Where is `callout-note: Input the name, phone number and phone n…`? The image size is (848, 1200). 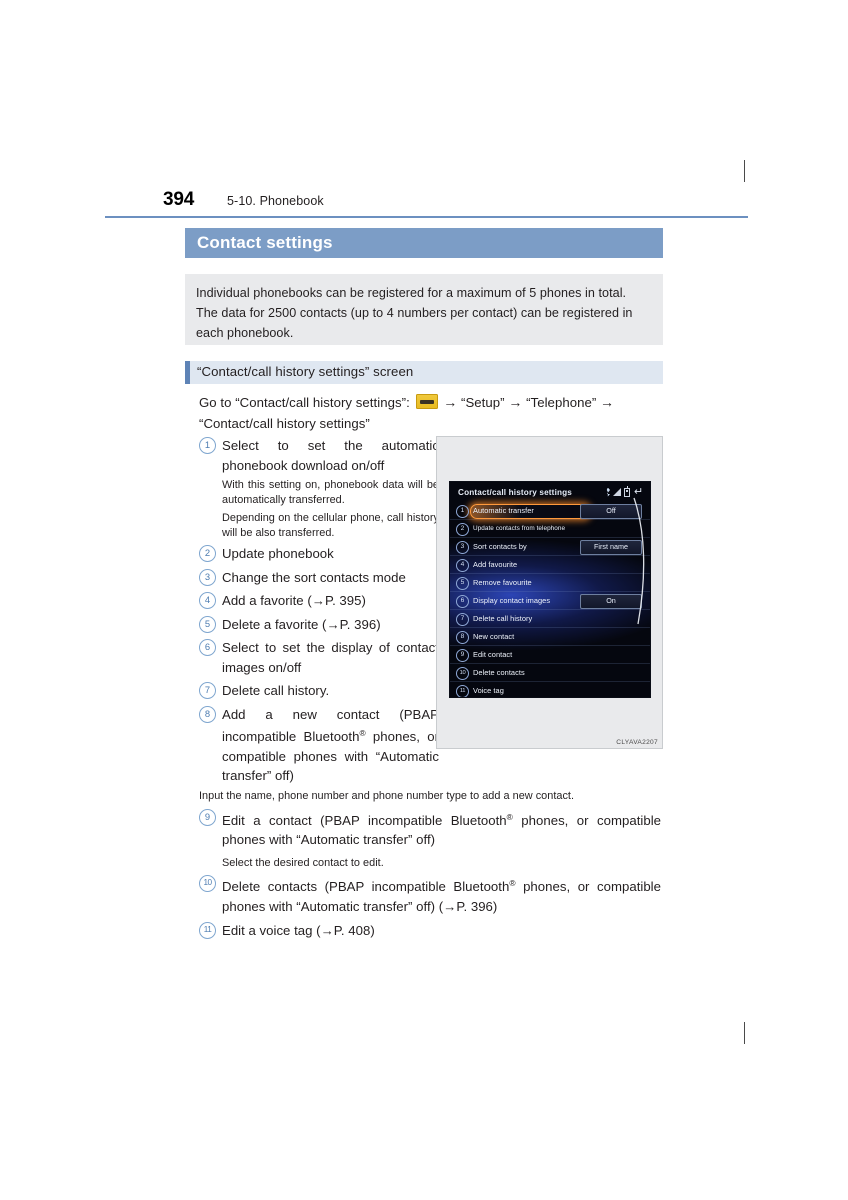
callout-note: Input the name, phone number and phone n… is located at coordinates (387, 796).